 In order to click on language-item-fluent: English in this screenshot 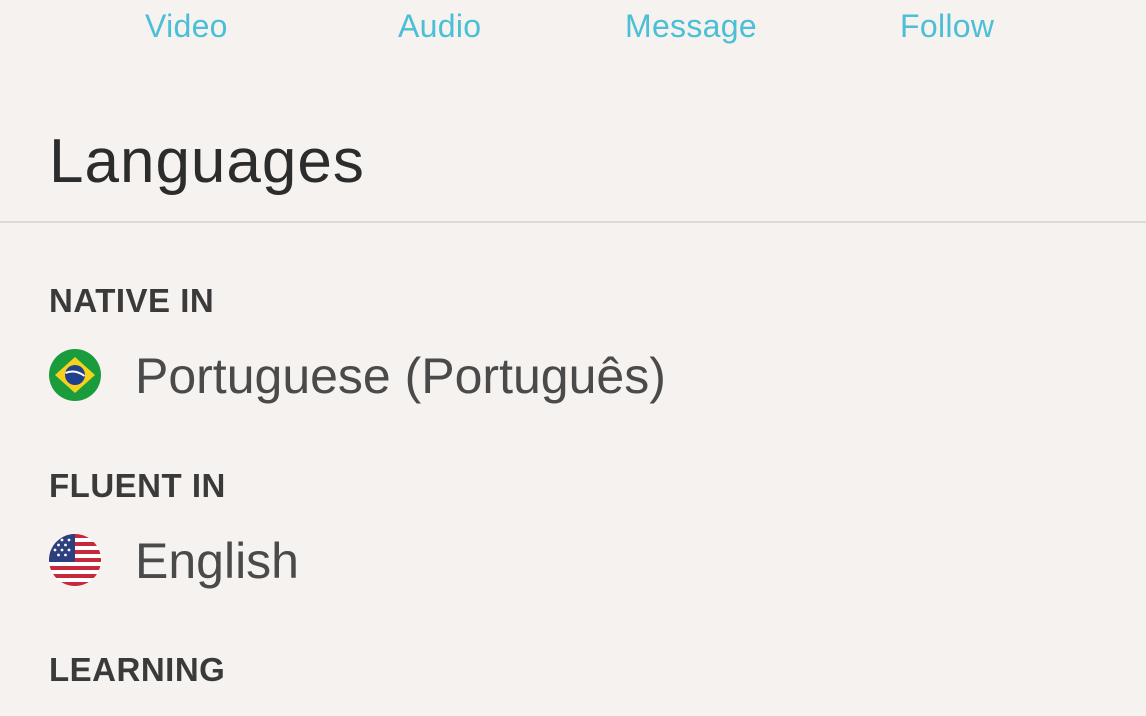, I will do `click(499, 561)`.